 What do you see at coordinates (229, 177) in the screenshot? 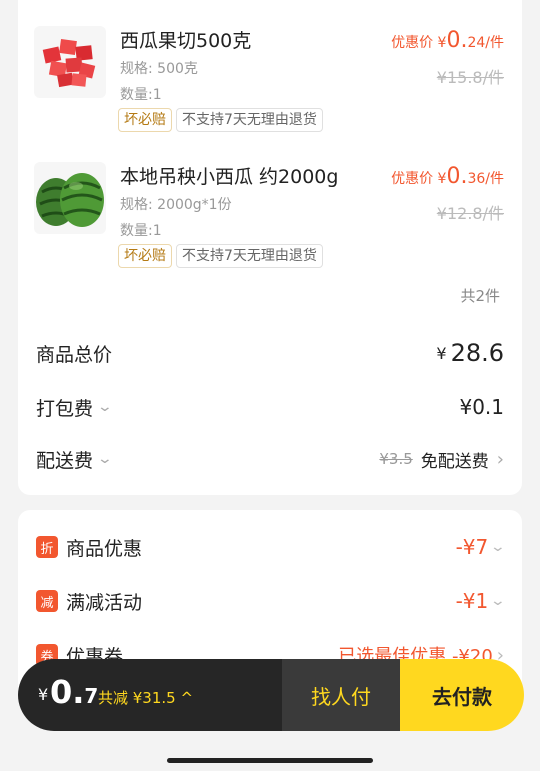
I see `product-name: 本地吊秧小西瓜 约2000g` at bounding box center [229, 177].